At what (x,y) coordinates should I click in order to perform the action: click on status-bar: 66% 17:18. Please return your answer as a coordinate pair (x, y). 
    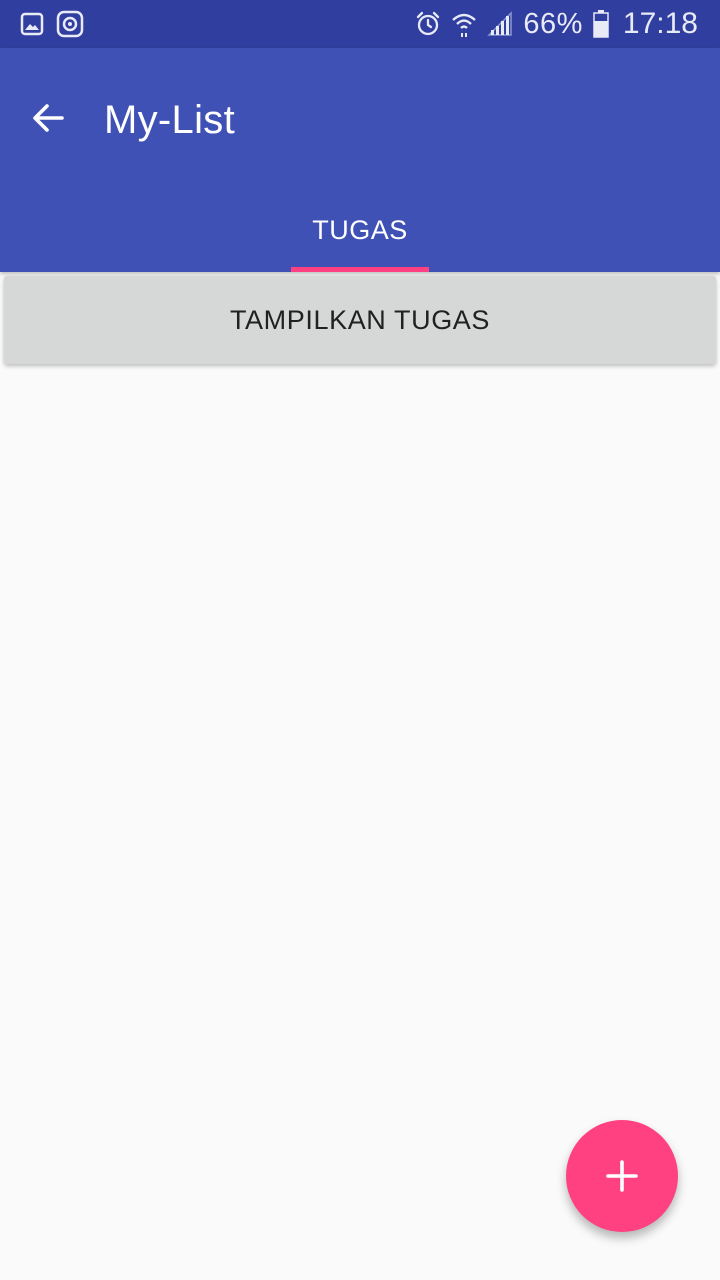
    Looking at the image, I should click on (360, 24).